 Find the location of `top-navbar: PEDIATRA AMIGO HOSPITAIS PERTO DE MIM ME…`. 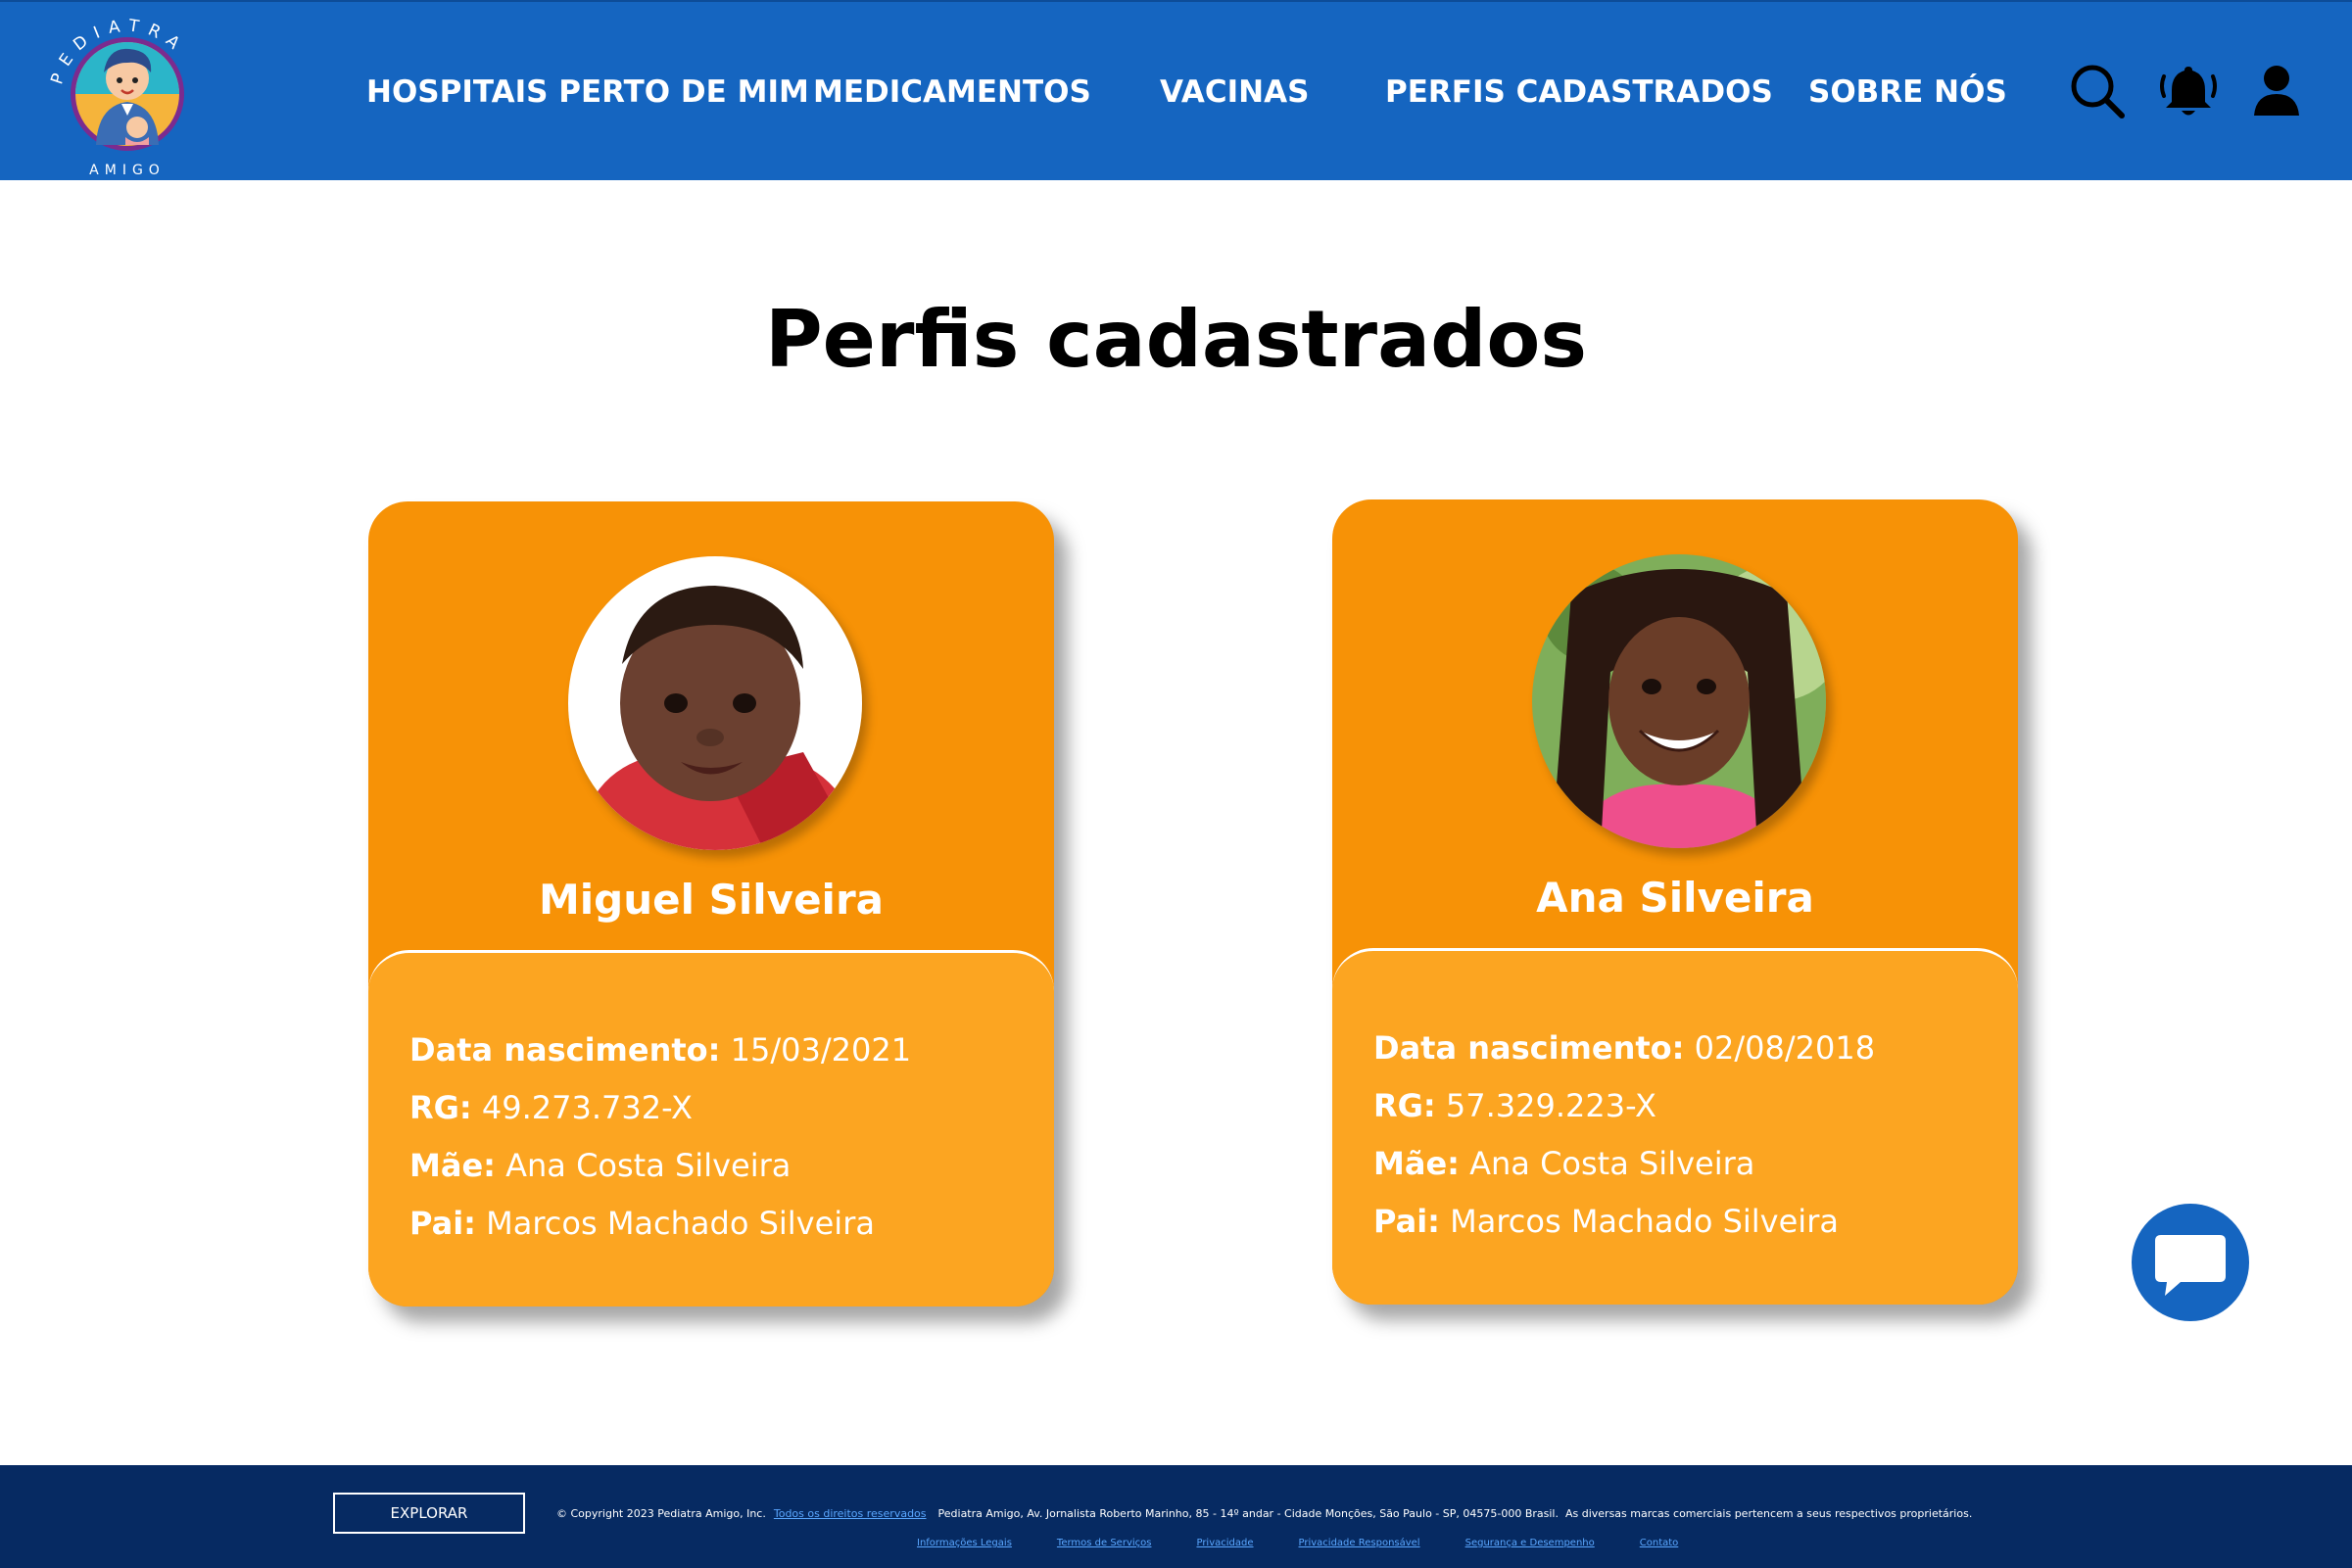

top-navbar: PEDIATRA AMIGO HOSPITAIS PERTO DE MIM ME… is located at coordinates (1176, 90).